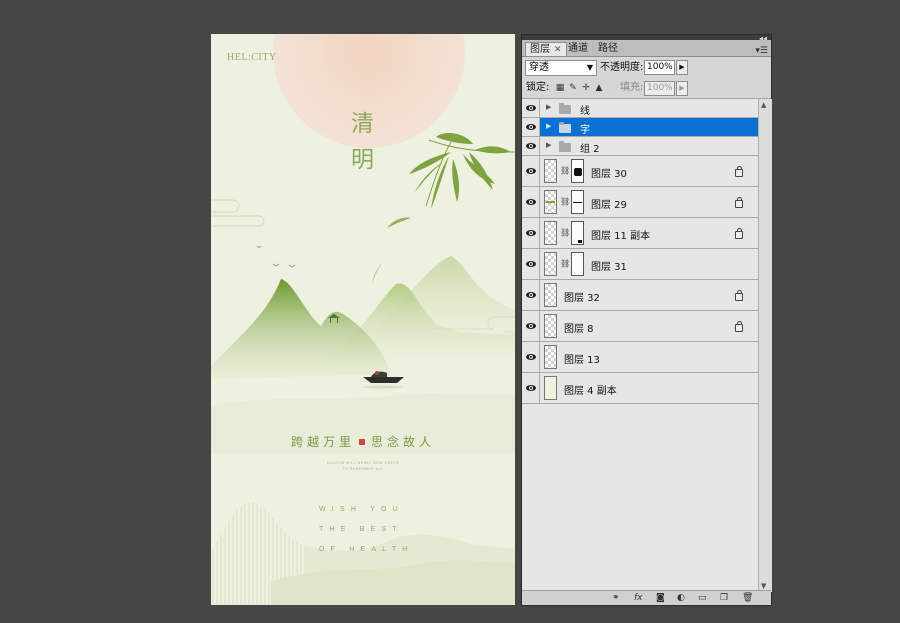 Image resolution: width=900 pixels, height=623 pixels. Describe the element at coordinates (659, 67) in the screenshot. I see `opacity-input: 100%` at that location.